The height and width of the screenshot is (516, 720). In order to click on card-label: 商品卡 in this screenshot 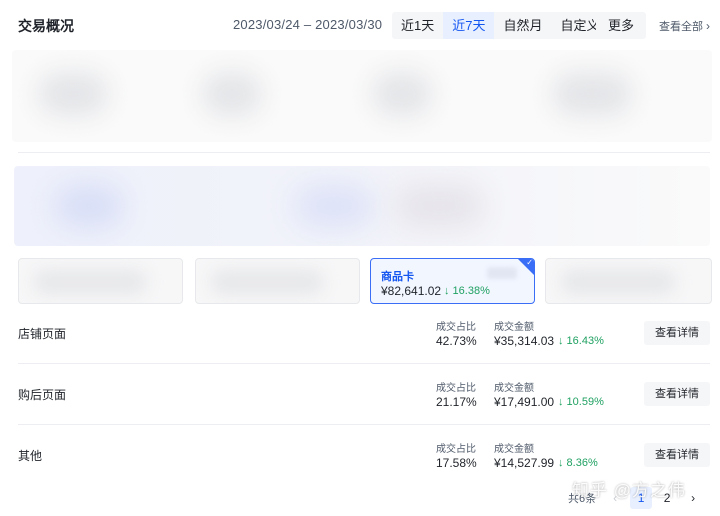, I will do `click(397, 277)`.